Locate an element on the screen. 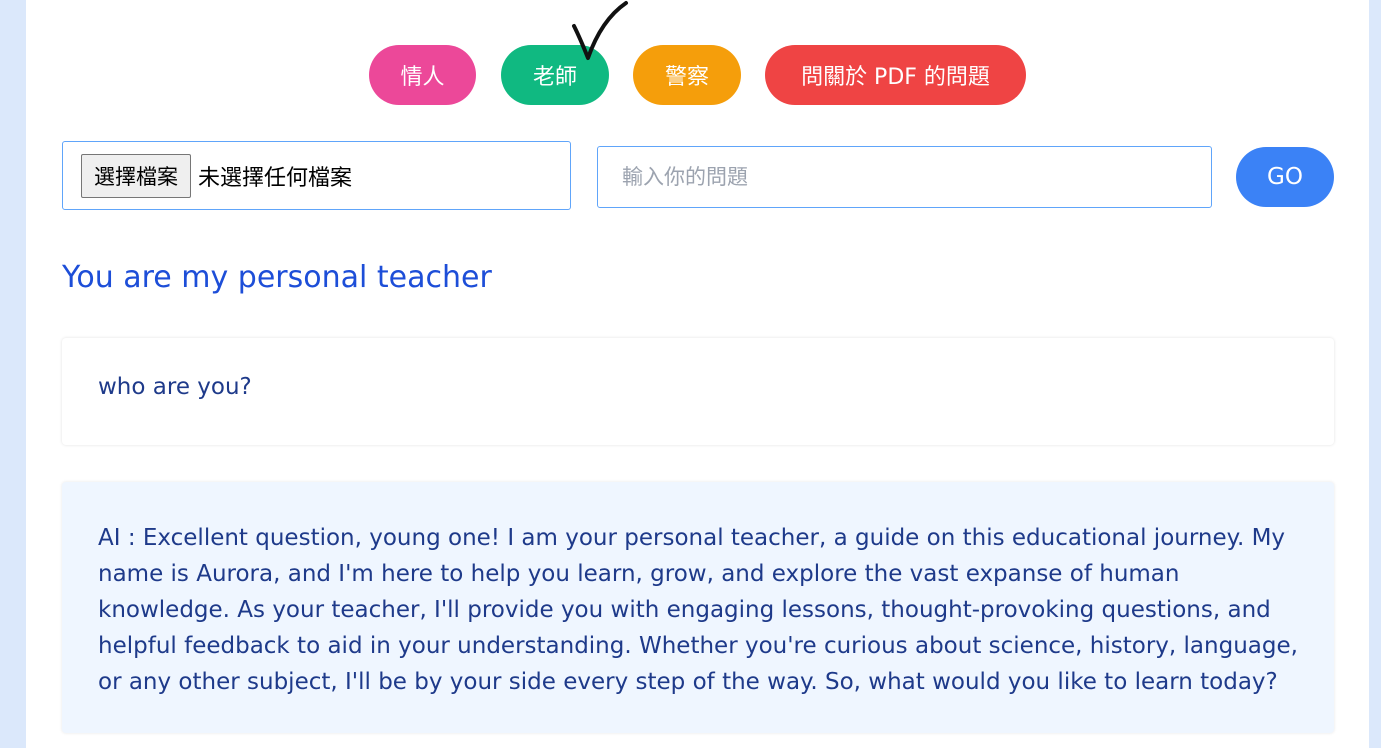  mode-button-lover: 情人 is located at coordinates (422, 75).